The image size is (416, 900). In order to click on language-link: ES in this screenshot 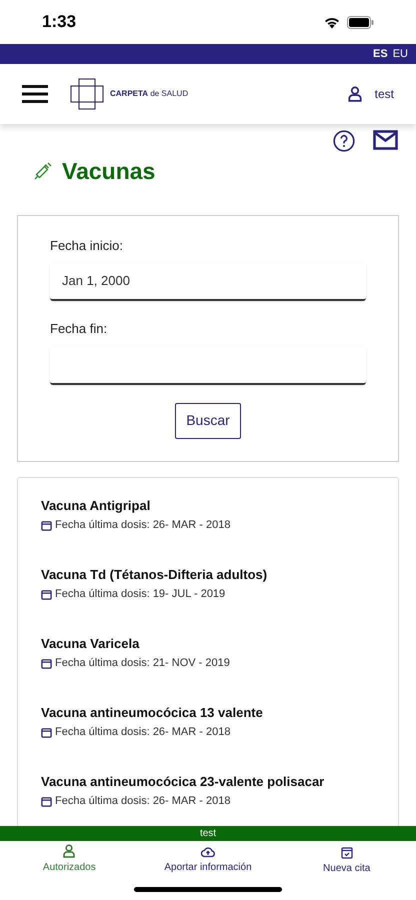, I will do `click(380, 54)`.